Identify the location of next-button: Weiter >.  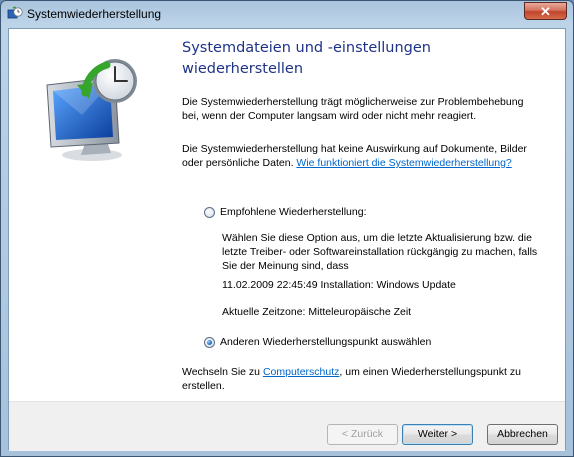
(437, 434).